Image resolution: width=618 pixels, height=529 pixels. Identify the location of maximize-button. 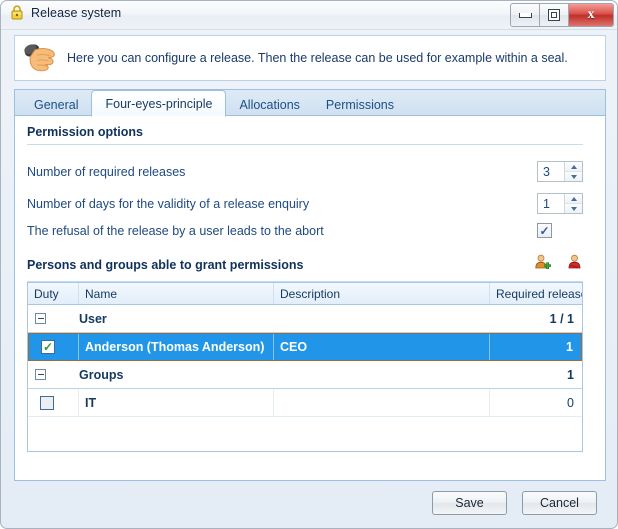
(554, 15).